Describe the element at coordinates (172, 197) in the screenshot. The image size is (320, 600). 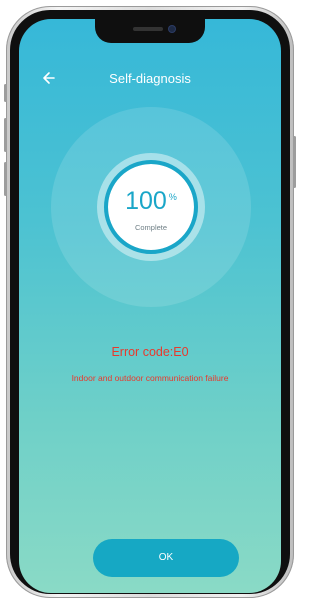
I see `progress-unit: %` at that location.